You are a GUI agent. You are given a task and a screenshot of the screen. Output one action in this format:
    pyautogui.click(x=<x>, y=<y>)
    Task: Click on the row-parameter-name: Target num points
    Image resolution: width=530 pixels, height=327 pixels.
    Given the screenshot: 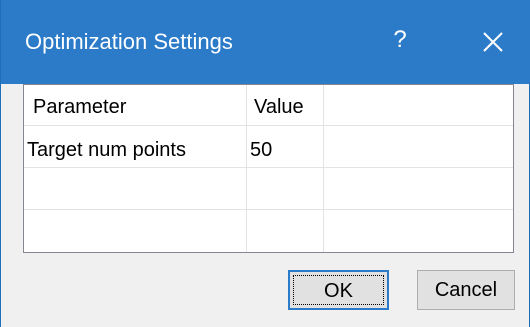 What is the action you would take?
    pyautogui.click(x=106, y=150)
    